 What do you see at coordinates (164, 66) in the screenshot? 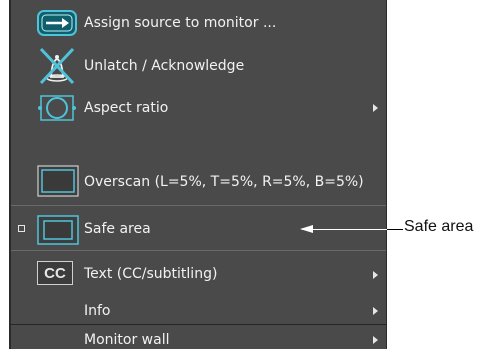
I see `menu-item-label: Unlatch / Acknowledge` at bounding box center [164, 66].